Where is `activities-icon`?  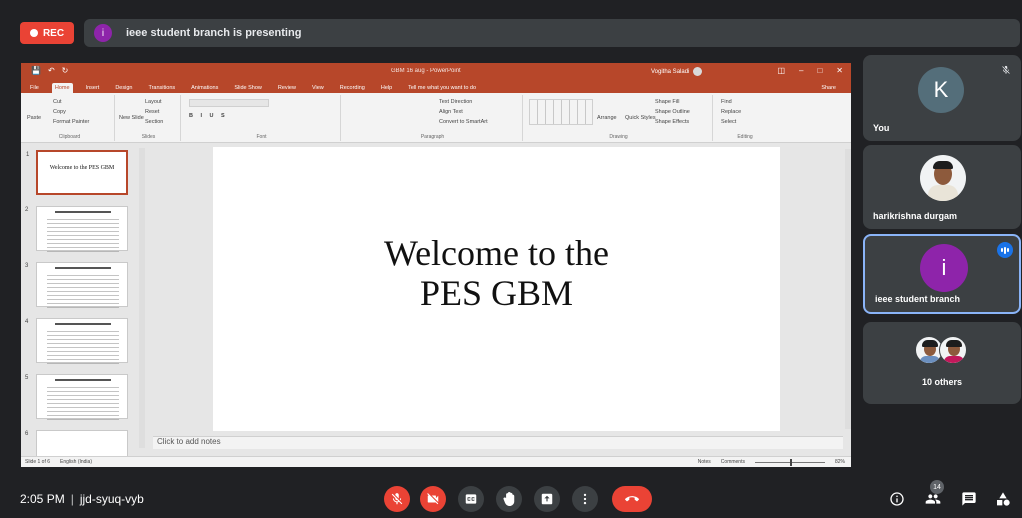
activities-icon is located at coordinates (1003, 499).